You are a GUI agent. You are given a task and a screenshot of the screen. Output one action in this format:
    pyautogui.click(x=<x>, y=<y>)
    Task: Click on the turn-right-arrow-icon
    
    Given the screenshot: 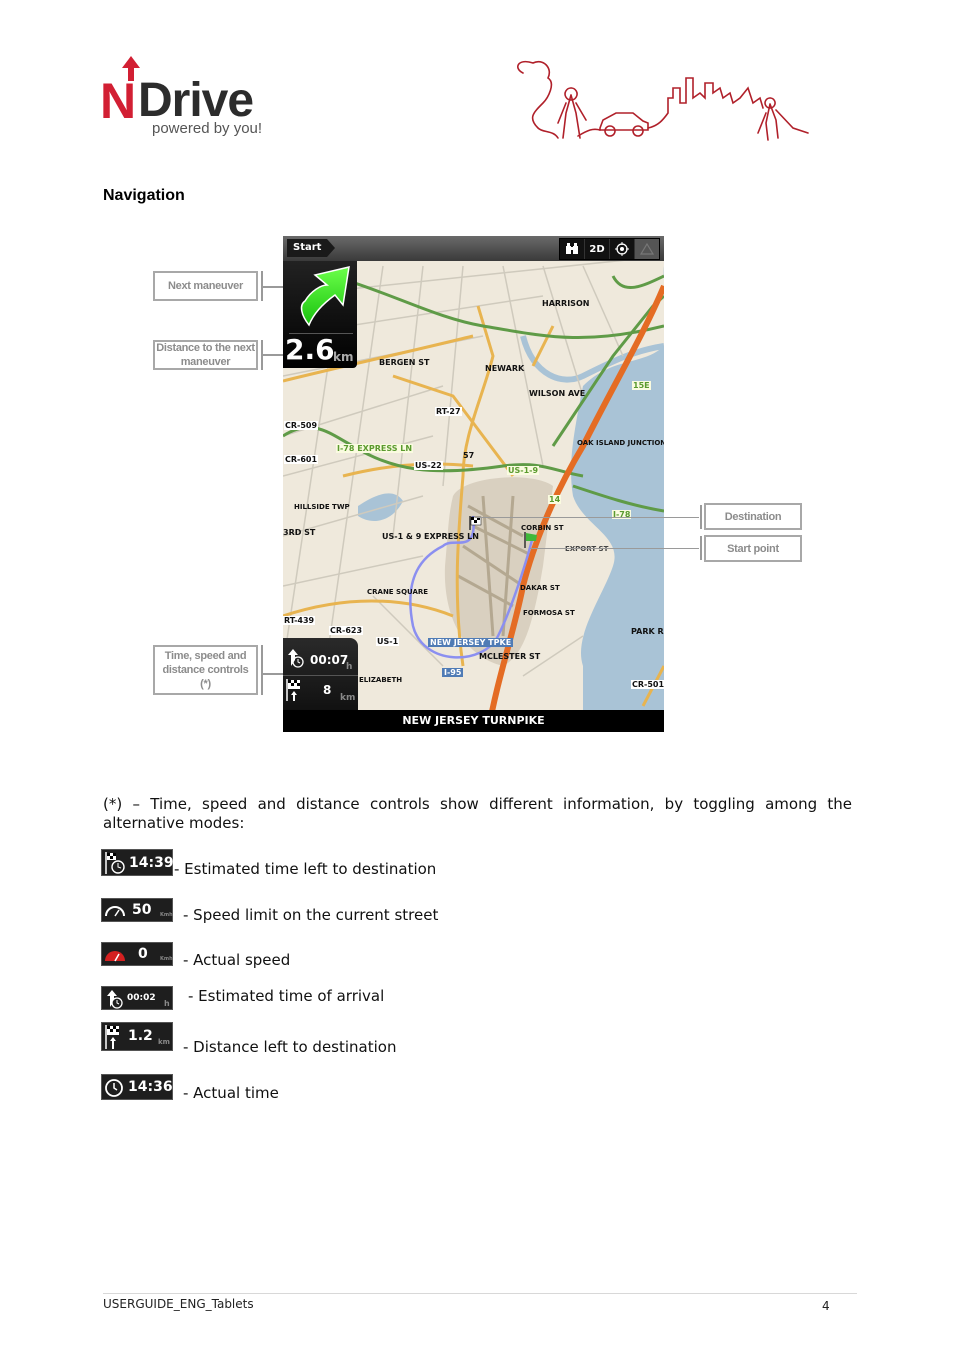 What is the action you would take?
    pyautogui.click(x=325, y=296)
    